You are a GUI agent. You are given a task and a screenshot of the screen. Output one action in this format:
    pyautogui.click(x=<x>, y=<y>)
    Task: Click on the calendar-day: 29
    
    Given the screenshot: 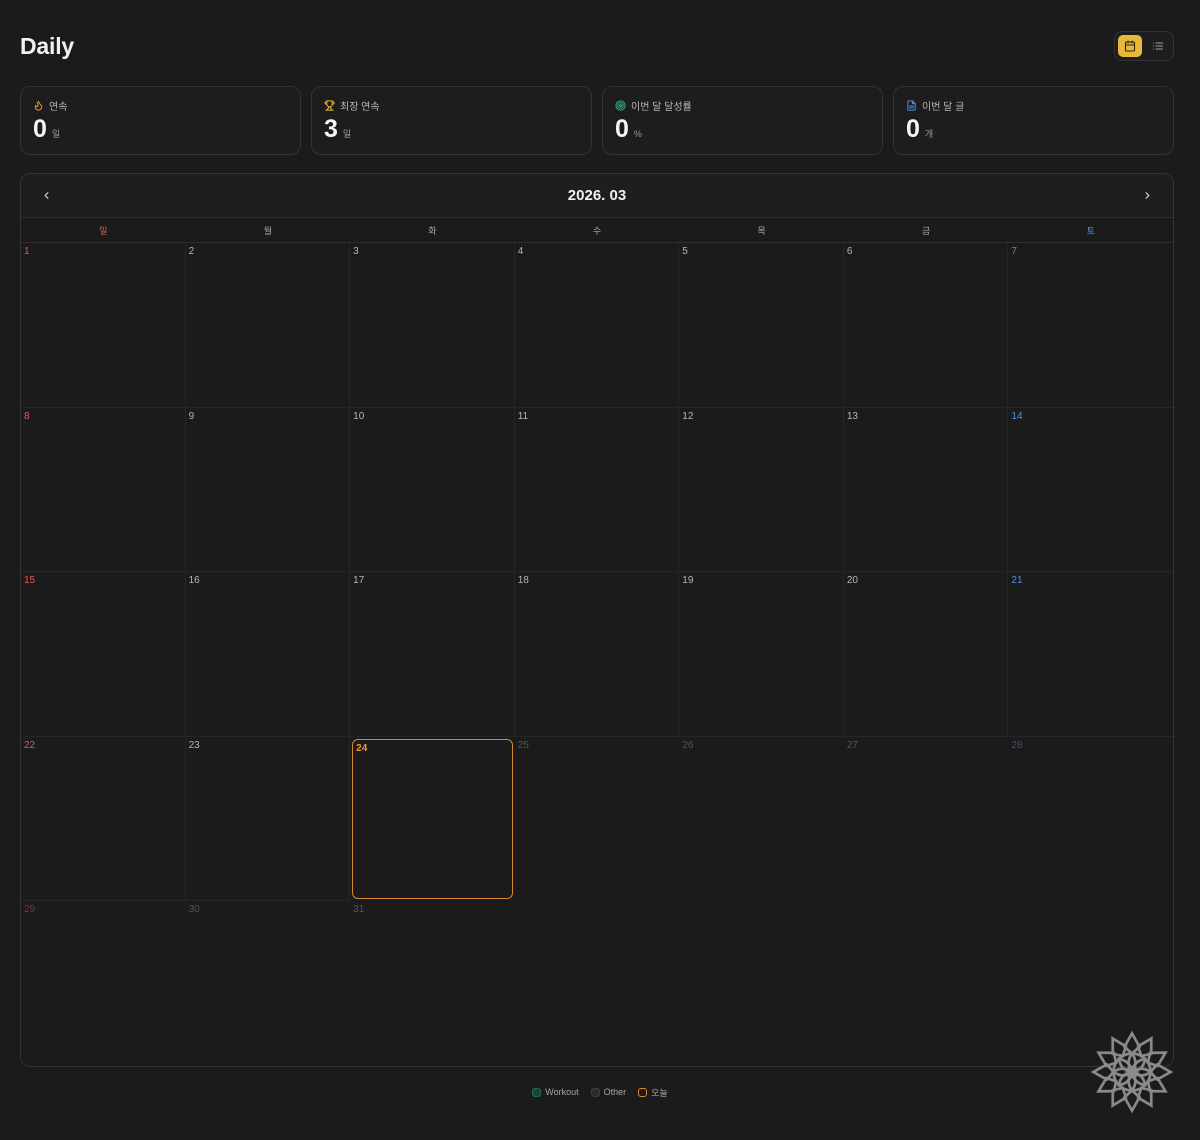 What is the action you would take?
    pyautogui.click(x=103, y=983)
    